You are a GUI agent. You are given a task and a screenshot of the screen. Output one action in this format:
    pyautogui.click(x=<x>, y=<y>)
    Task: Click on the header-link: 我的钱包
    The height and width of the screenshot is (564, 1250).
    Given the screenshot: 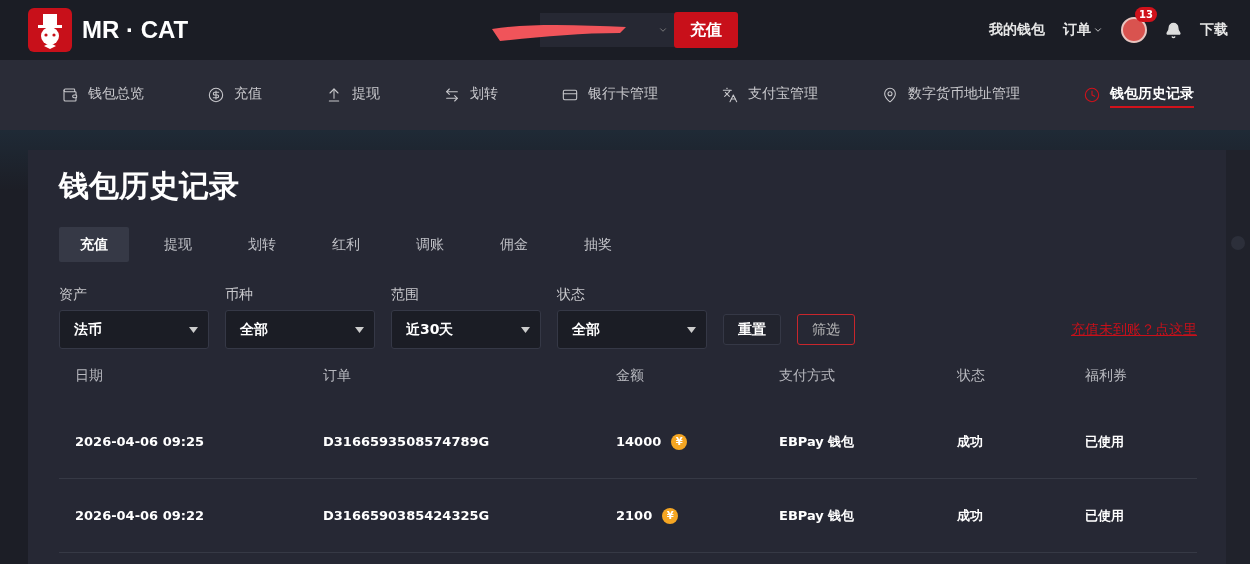 What is the action you would take?
    pyautogui.click(x=1017, y=30)
    